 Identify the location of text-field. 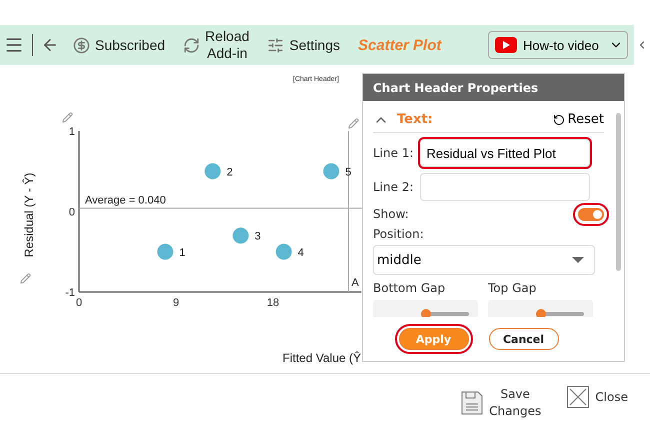
(505, 187).